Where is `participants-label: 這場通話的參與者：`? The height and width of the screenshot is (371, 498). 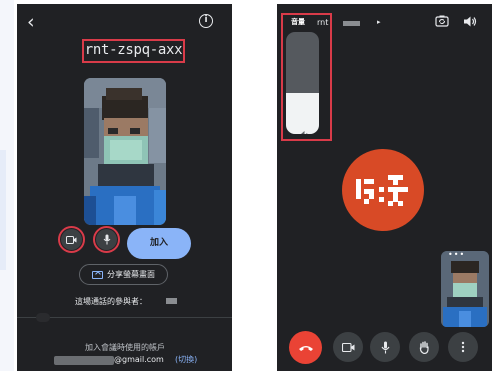
participants-label: 這場通話的參與者： is located at coordinates (111, 301).